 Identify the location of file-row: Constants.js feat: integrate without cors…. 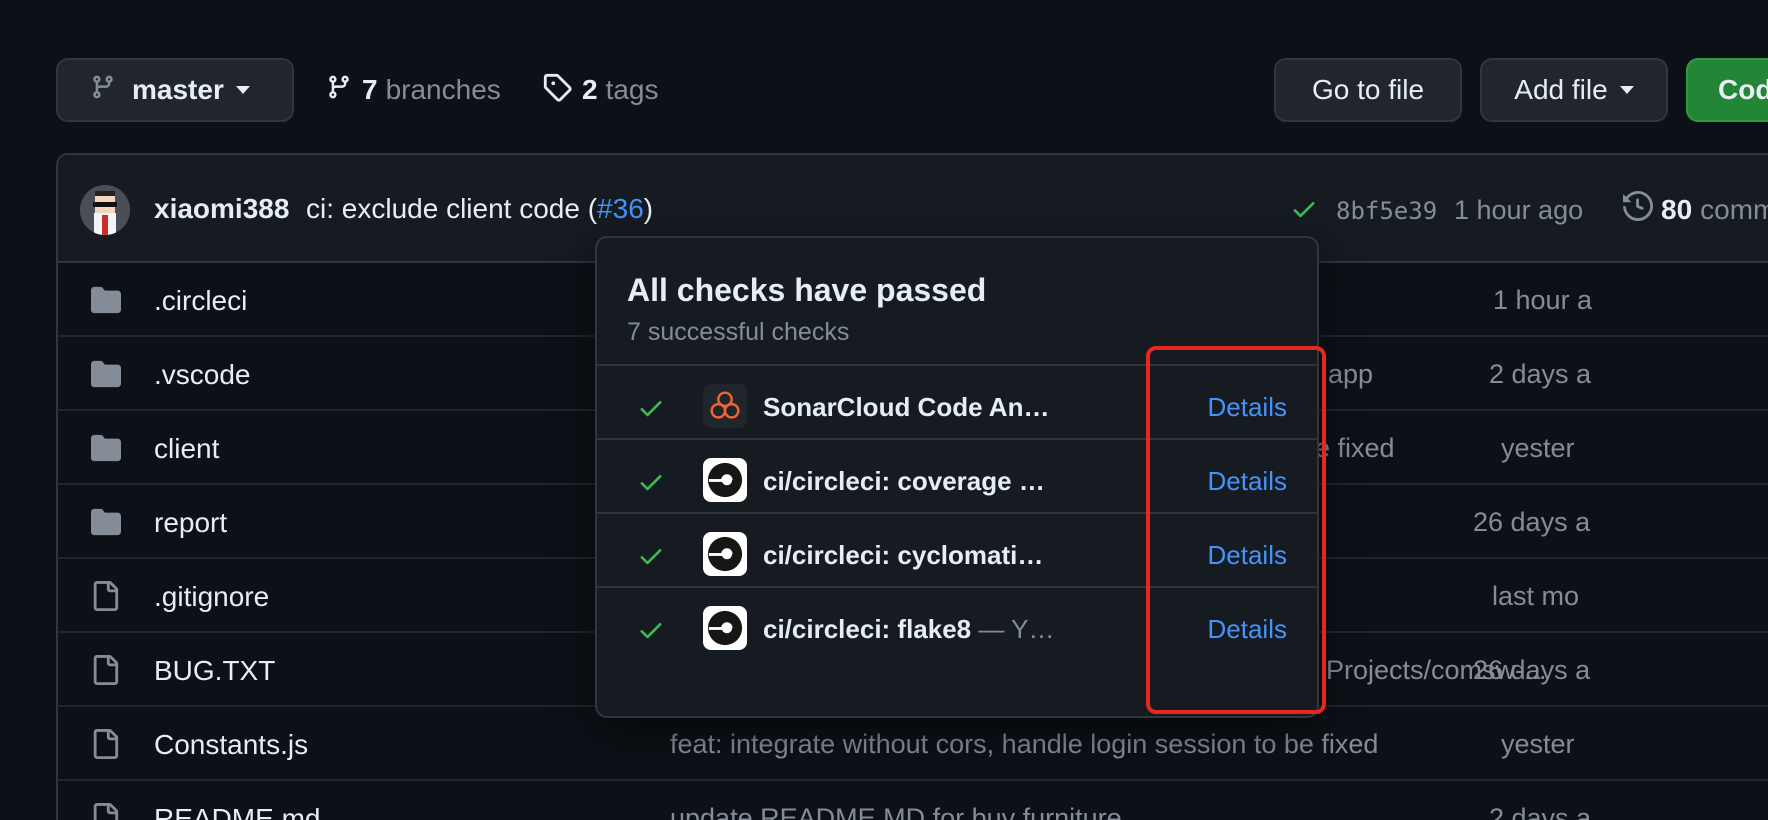
(913, 744).